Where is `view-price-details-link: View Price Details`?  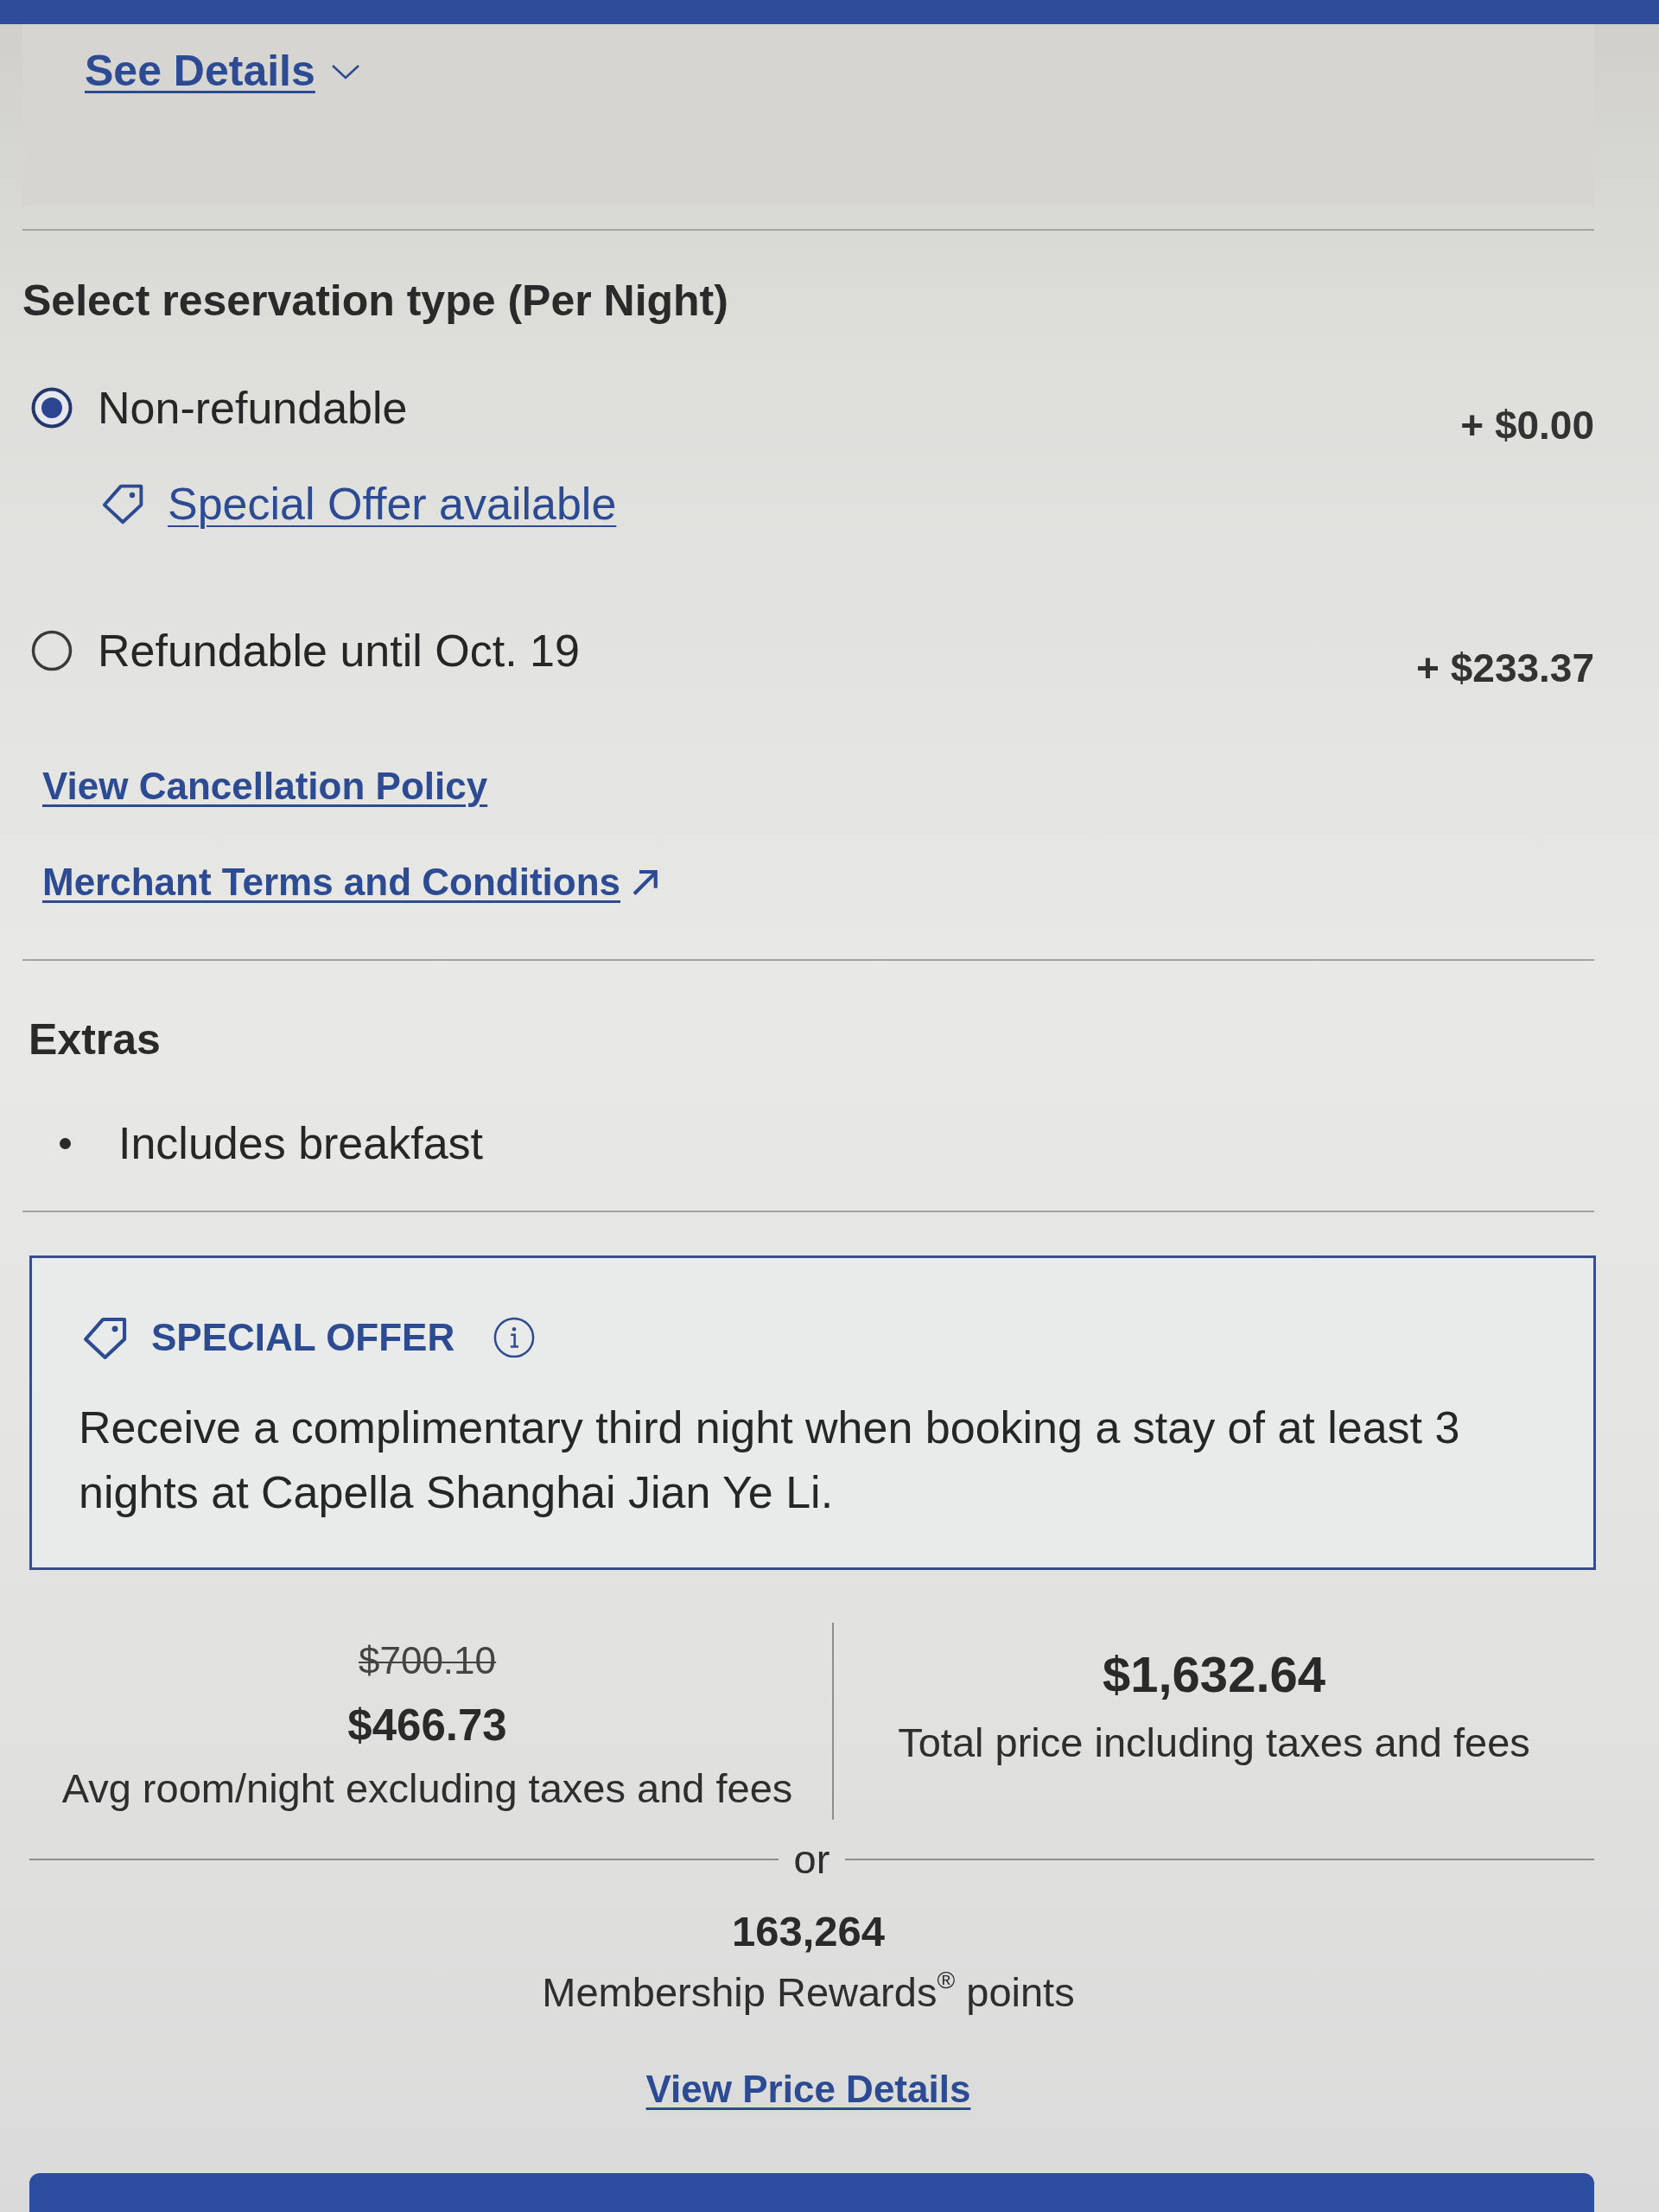 view-price-details-link: View Price Details is located at coordinates (808, 2089).